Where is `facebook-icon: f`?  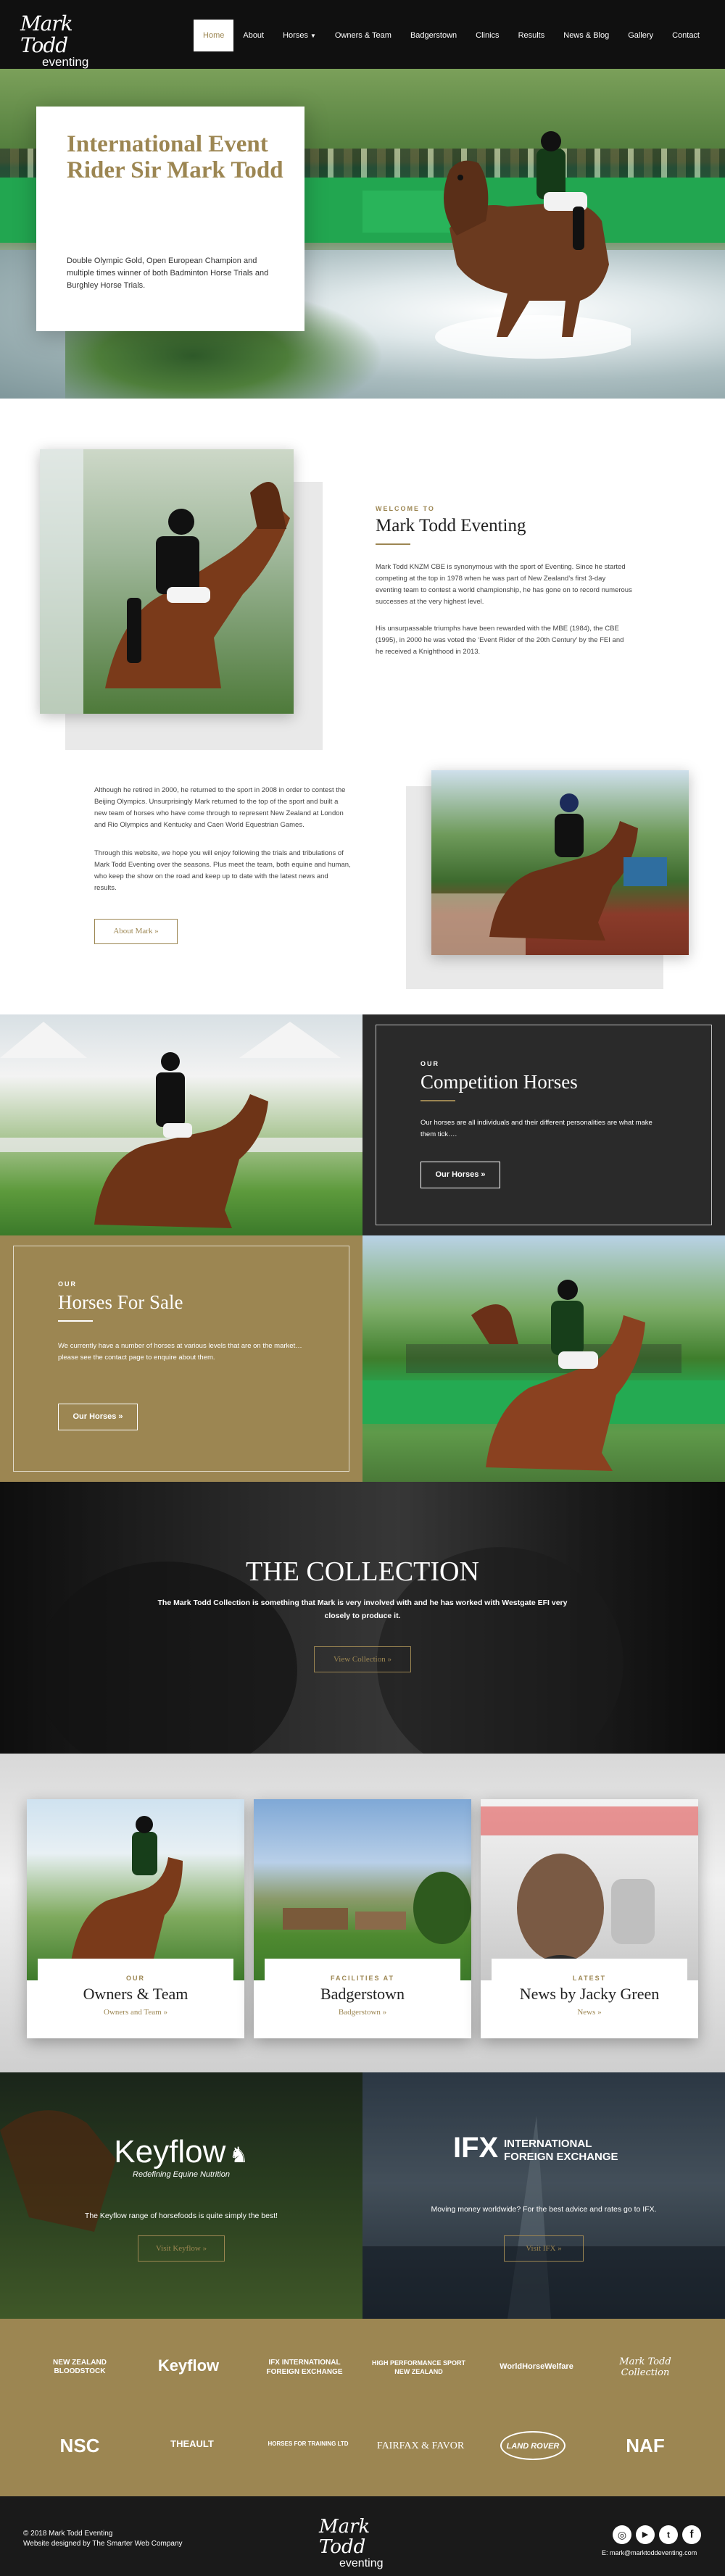 facebook-icon: f is located at coordinates (691, 2534).